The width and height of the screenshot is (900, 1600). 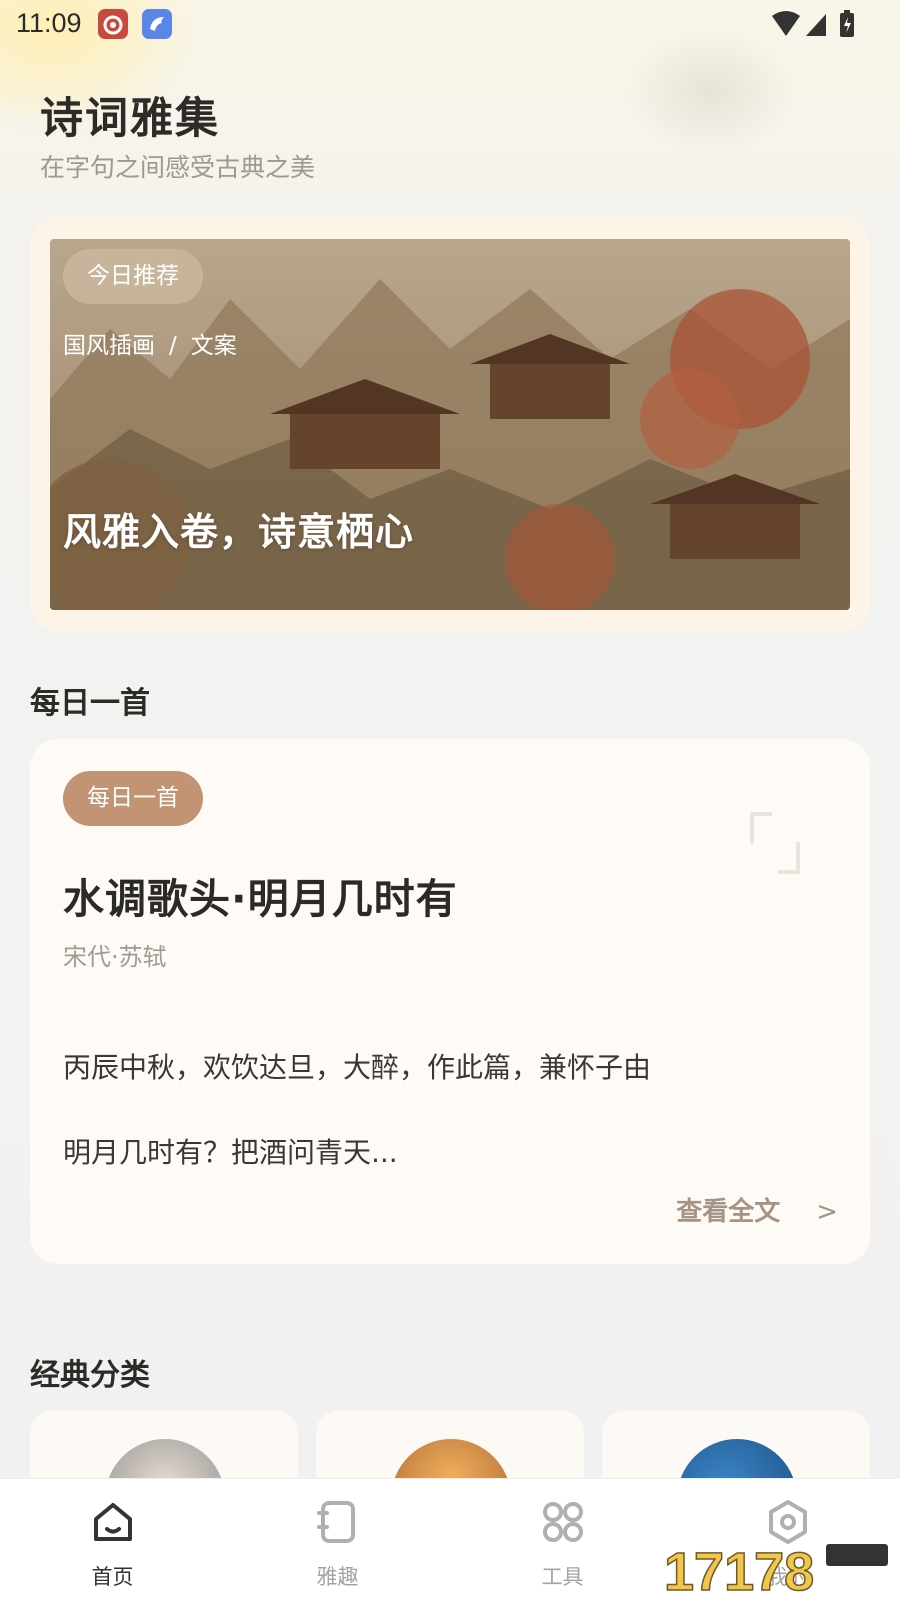 I want to click on status-indicators, so click(x=815, y=27).